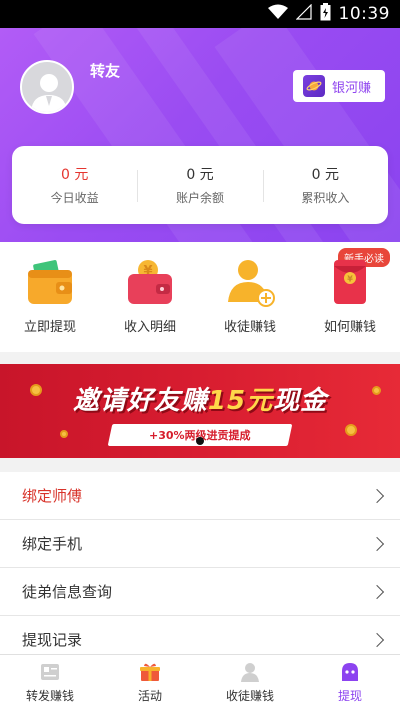  I want to click on share-card-icon, so click(50, 672).